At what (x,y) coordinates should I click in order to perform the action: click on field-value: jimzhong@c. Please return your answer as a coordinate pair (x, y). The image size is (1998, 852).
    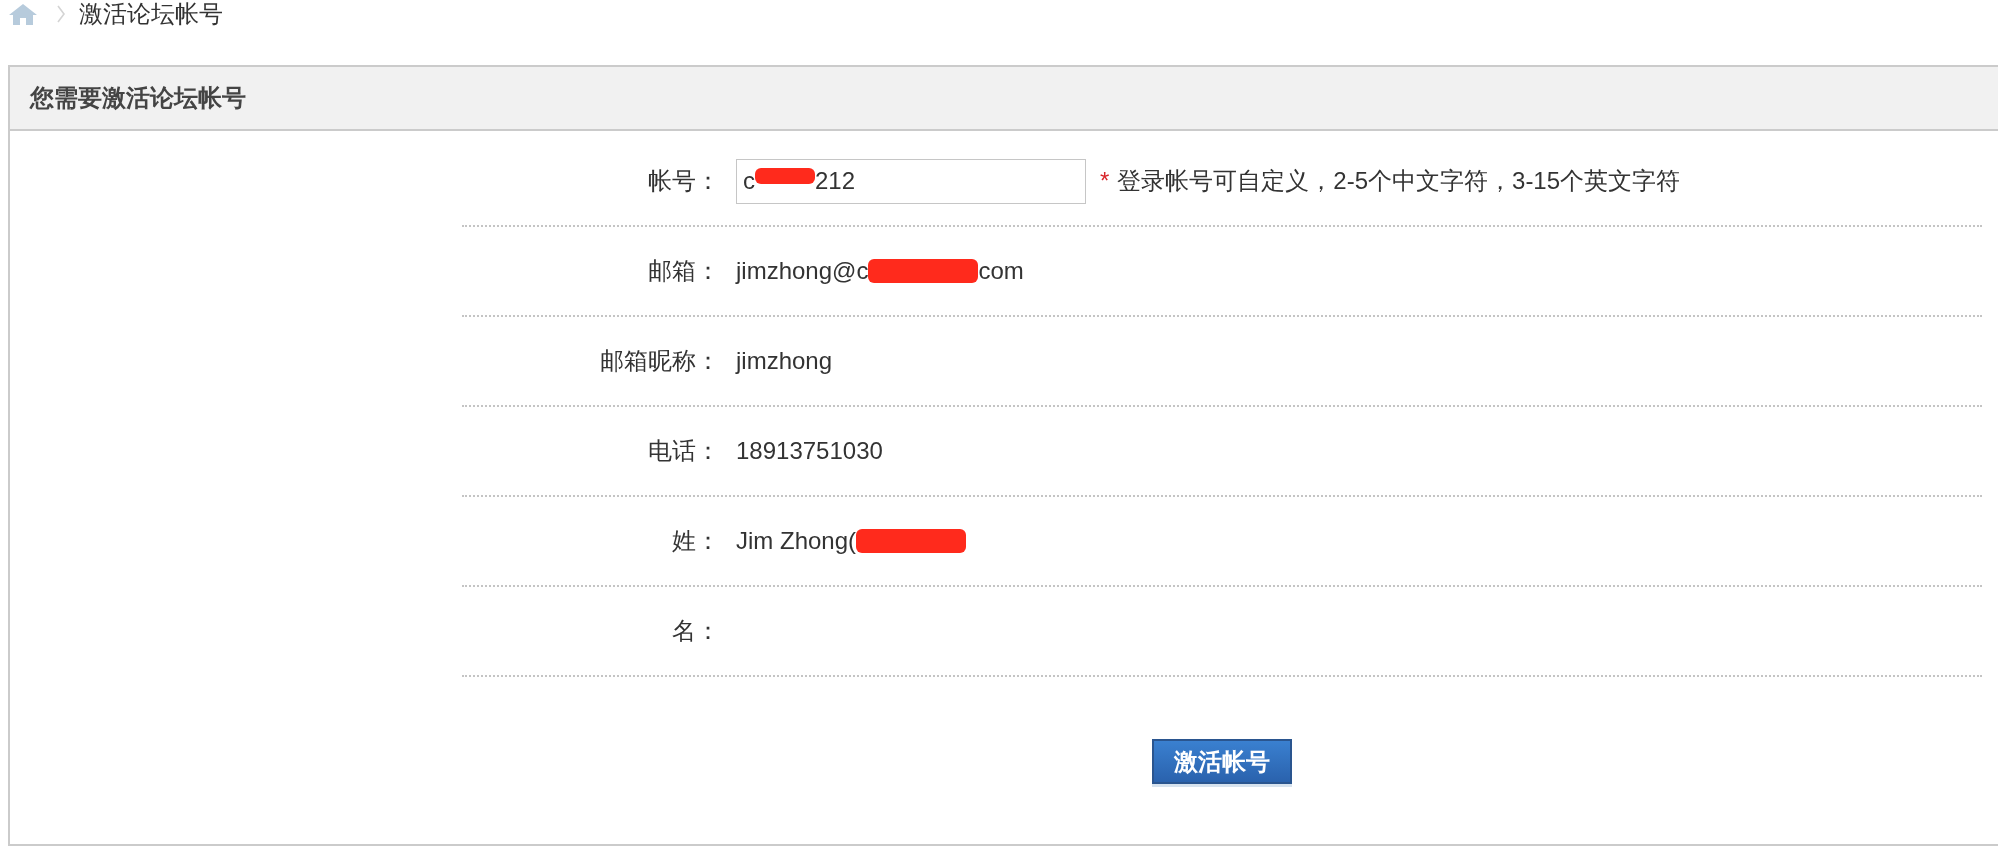
    Looking at the image, I should click on (802, 271).